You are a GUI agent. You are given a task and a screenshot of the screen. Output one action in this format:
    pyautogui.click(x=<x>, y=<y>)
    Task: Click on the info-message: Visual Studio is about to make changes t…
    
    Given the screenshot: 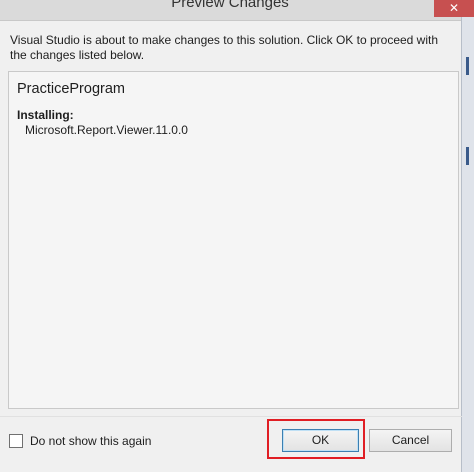 What is the action you would take?
    pyautogui.click(x=224, y=47)
    